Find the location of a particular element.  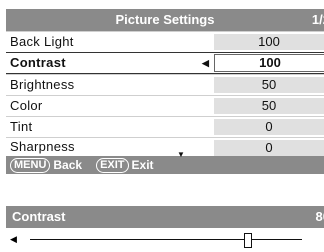

menu-item-contrast: Contrast ◀ 100 is located at coordinates (165, 63).